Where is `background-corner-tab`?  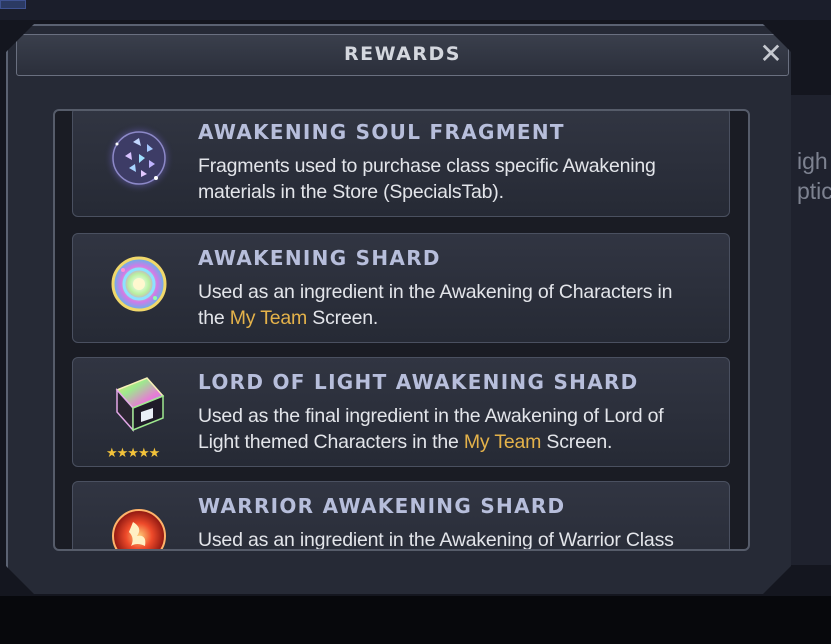 background-corner-tab is located at coordinates (13, 4).